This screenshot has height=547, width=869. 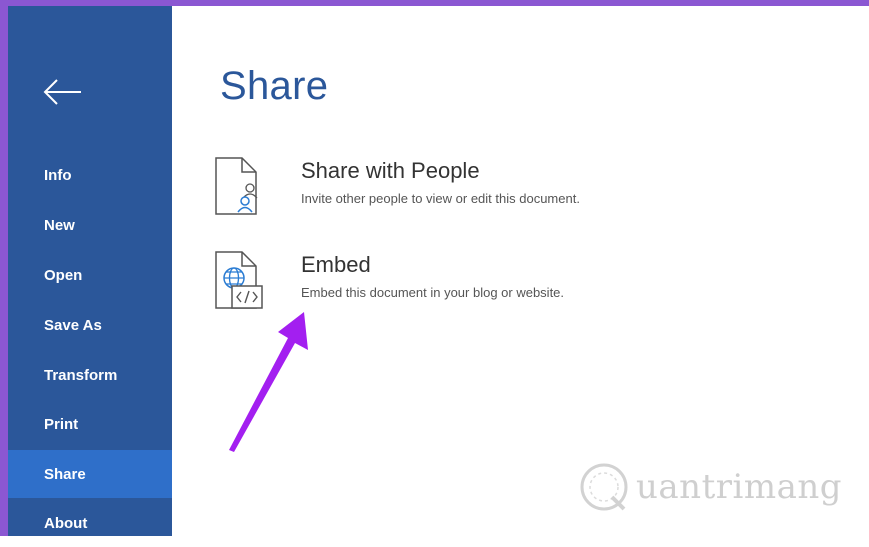 I want to click on frame-border-left, so click(x=4, y=268).